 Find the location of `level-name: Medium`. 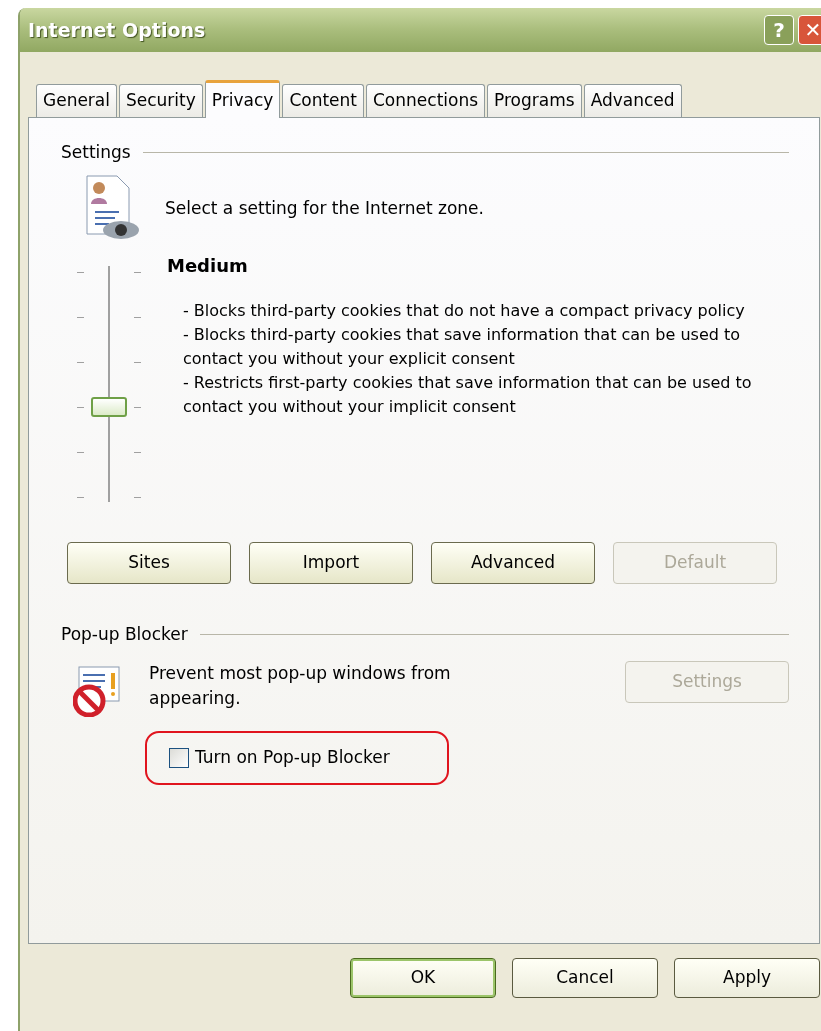

level-name: Medium is located at coordinates (208, 265).